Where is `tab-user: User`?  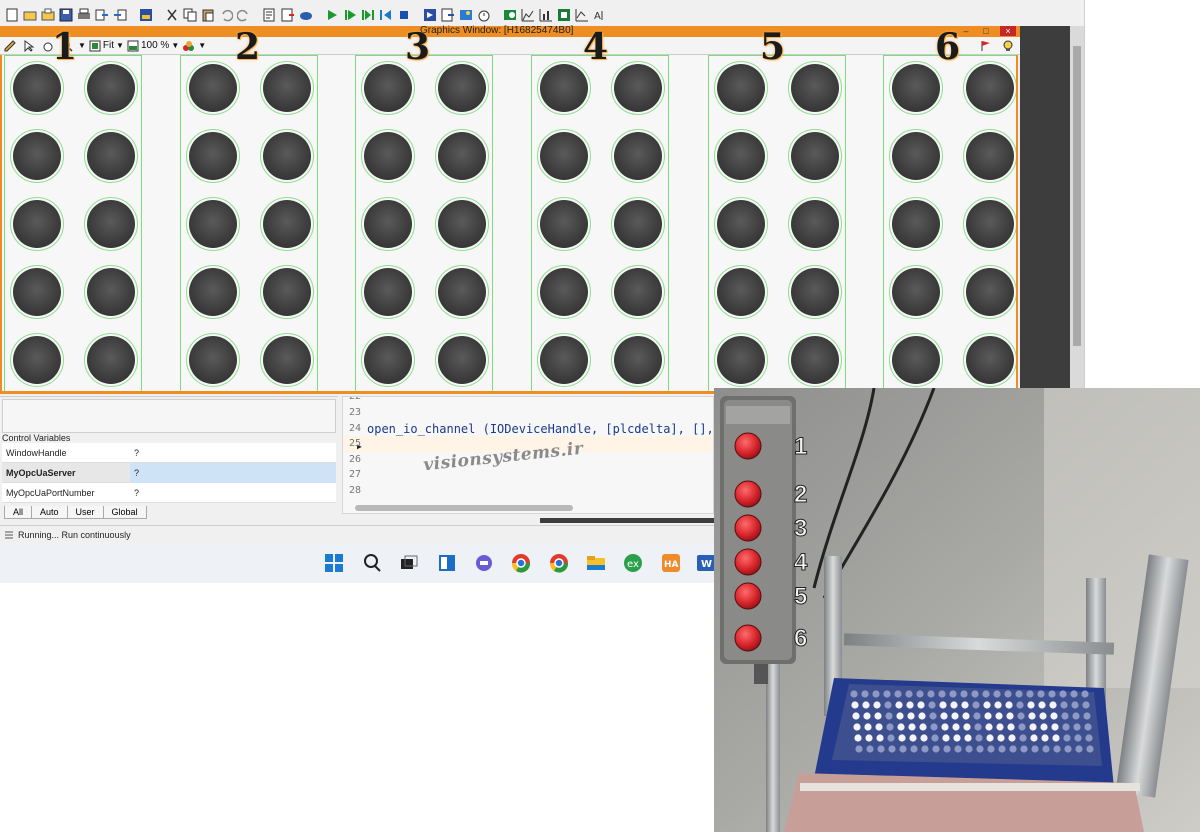
tab-user: User is located at coordinates (85, 512).